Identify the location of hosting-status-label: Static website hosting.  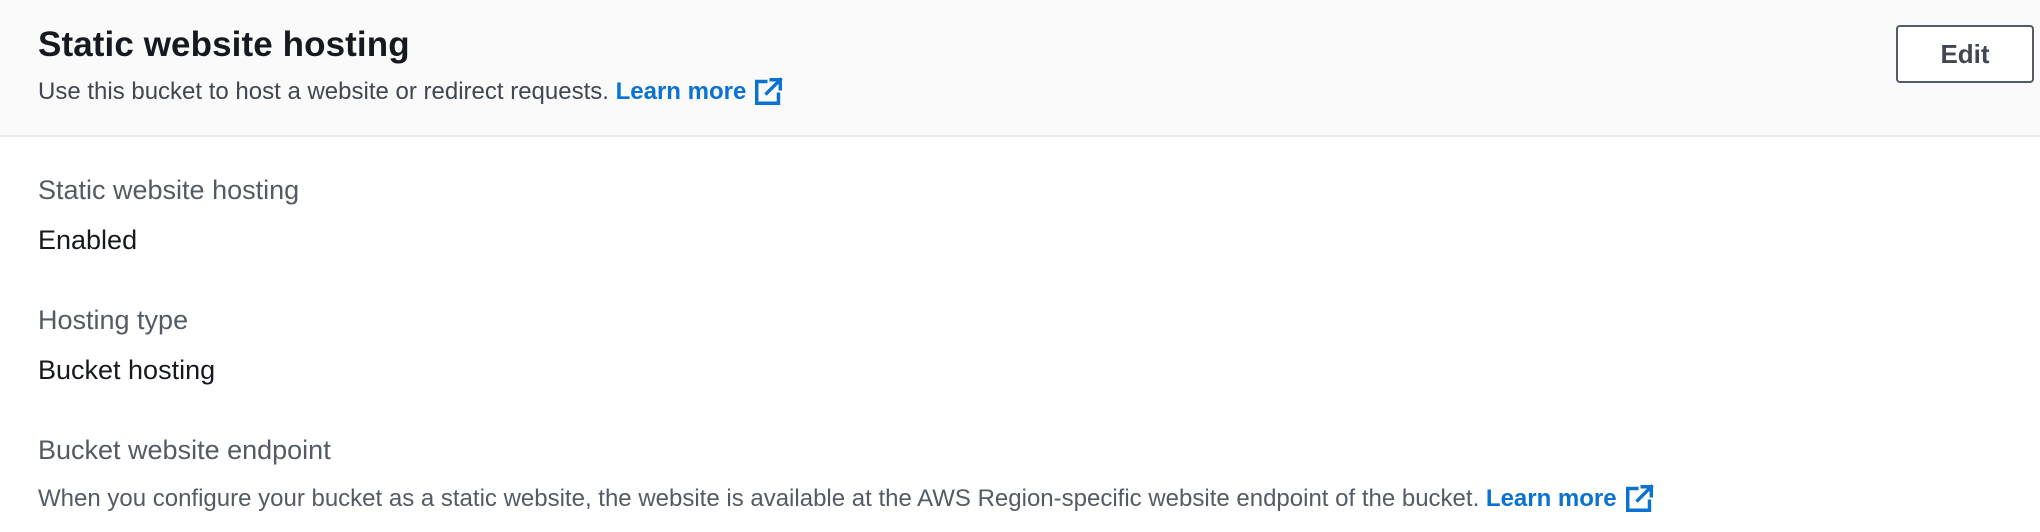
(169, 190).